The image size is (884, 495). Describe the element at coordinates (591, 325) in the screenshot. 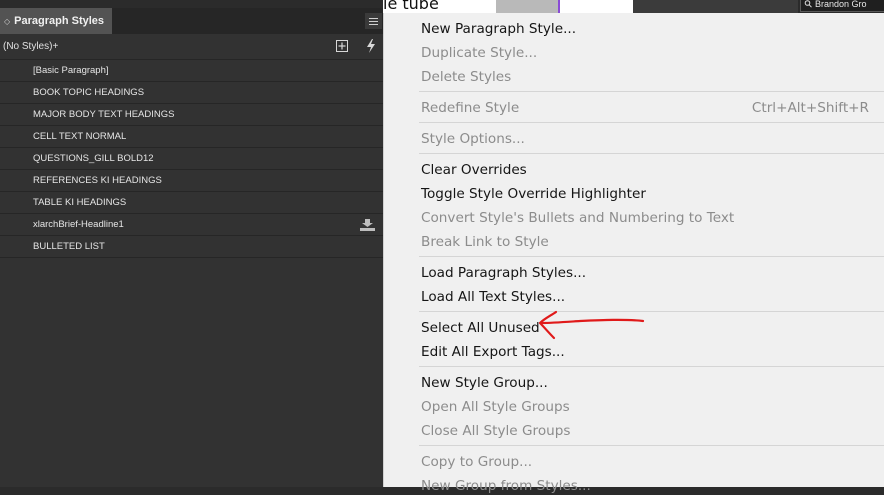

I see `red-arrow-annotation` at that location.